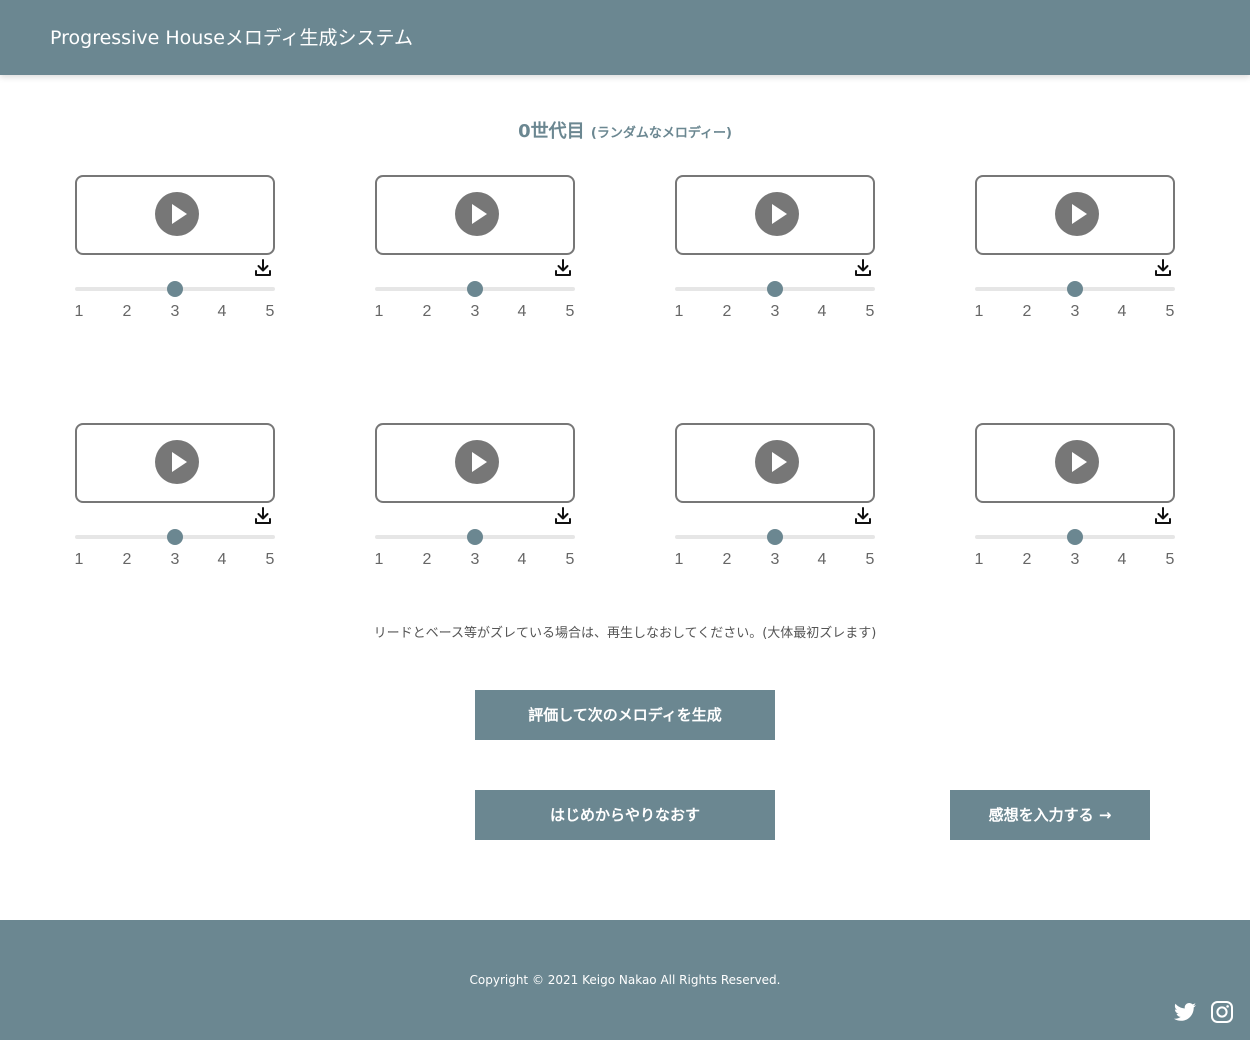  I want to click on generation-heading: 0世代目 (ランダムなメロディー), so click(625, 130).